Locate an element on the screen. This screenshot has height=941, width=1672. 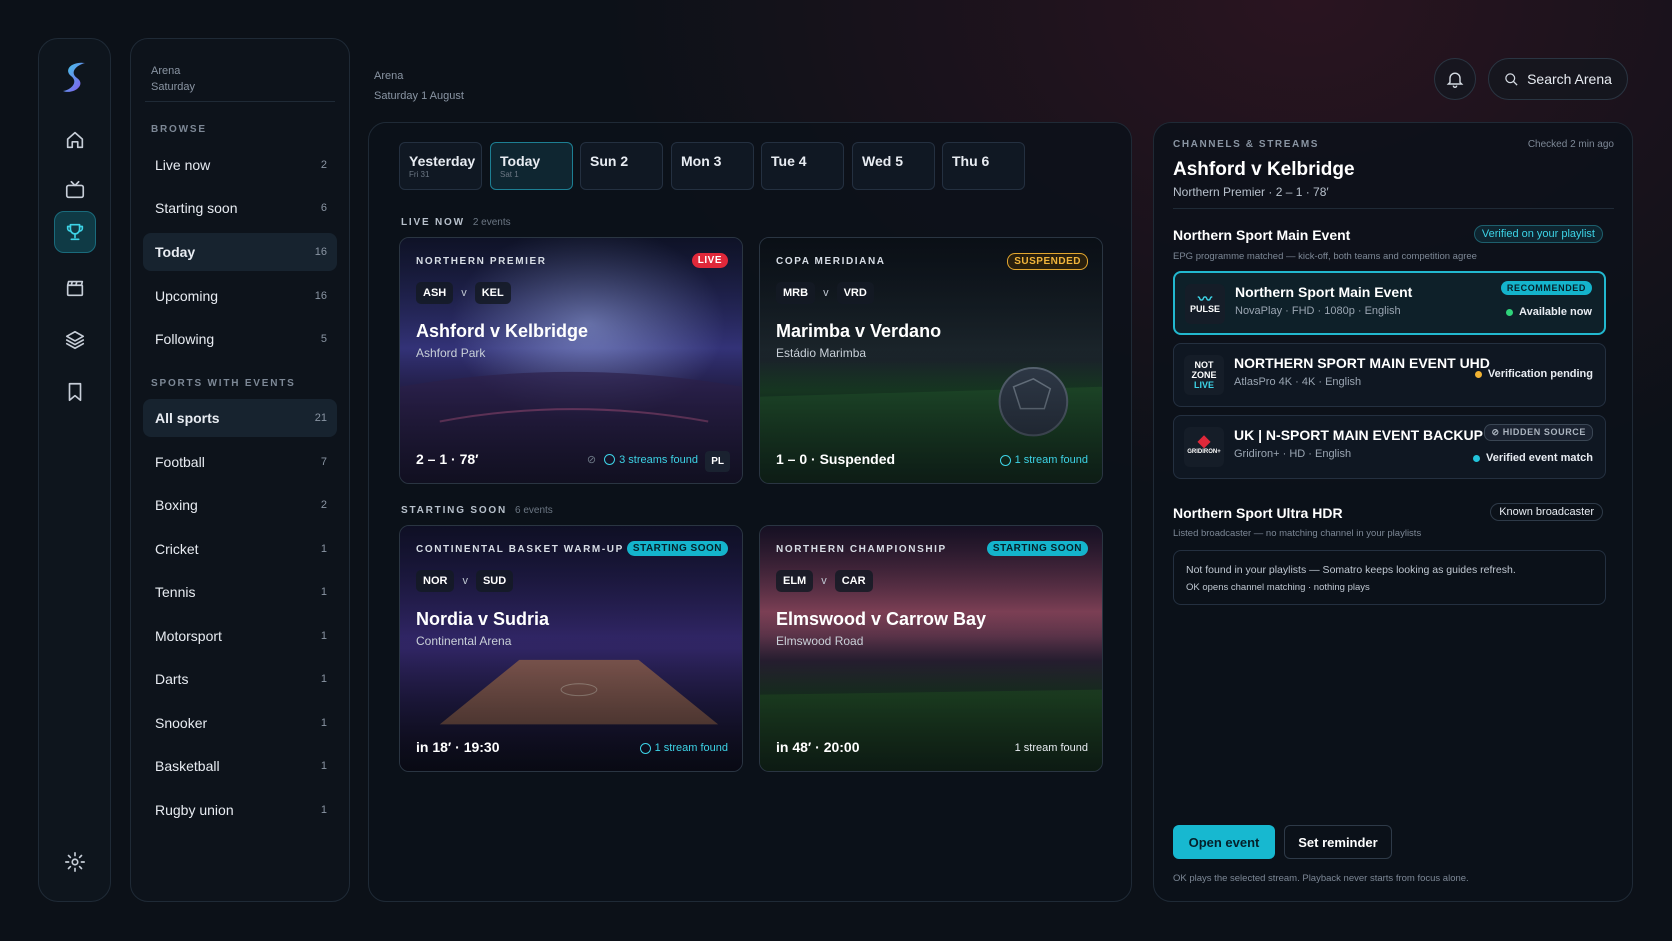
sidebar-item-motorsport: Motorsport 1 is located at coordinates (240, 636).